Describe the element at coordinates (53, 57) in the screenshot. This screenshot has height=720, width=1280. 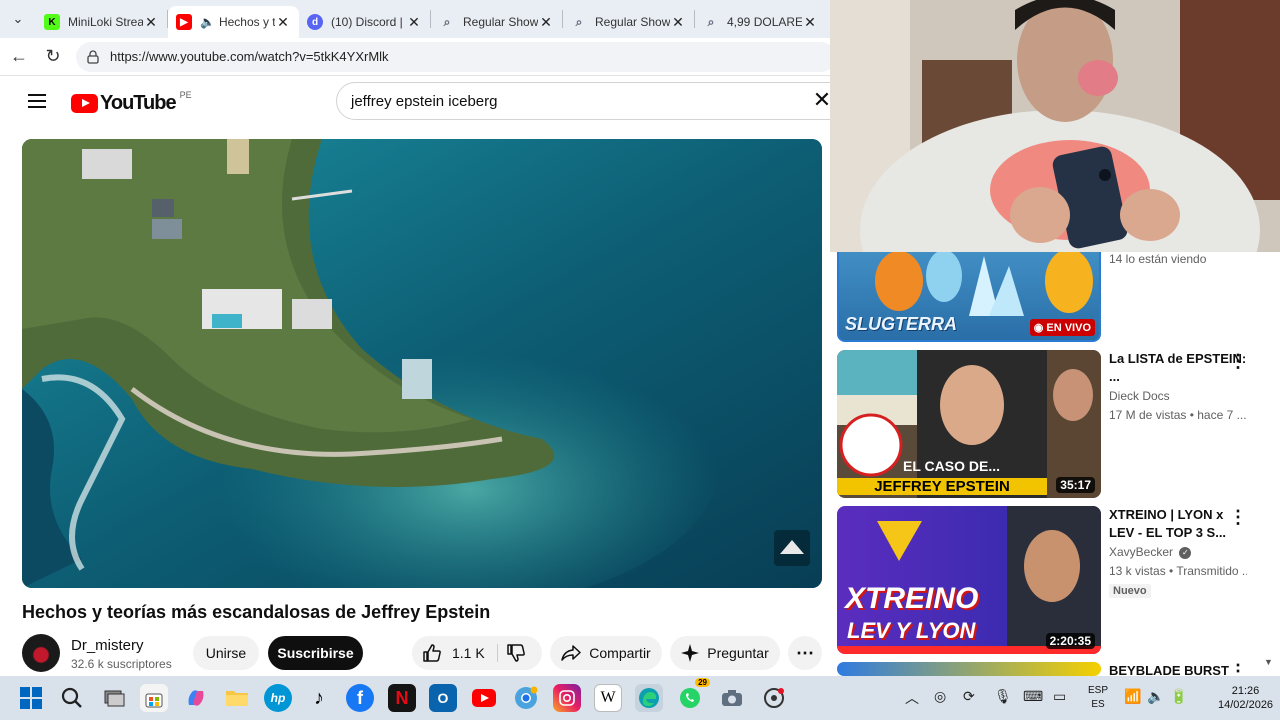
I see `reload-icon: ↻` at that location.